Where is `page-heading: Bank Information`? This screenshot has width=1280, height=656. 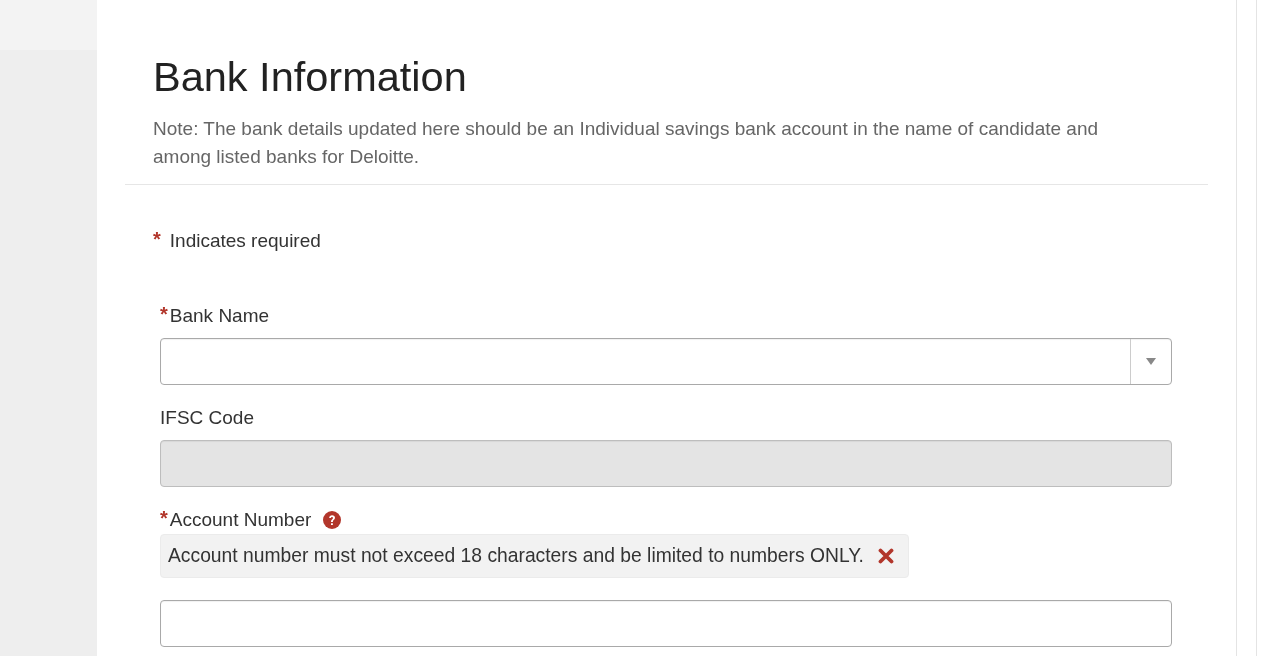
page-heading: Bank Information is located at coordinates (310, 77).